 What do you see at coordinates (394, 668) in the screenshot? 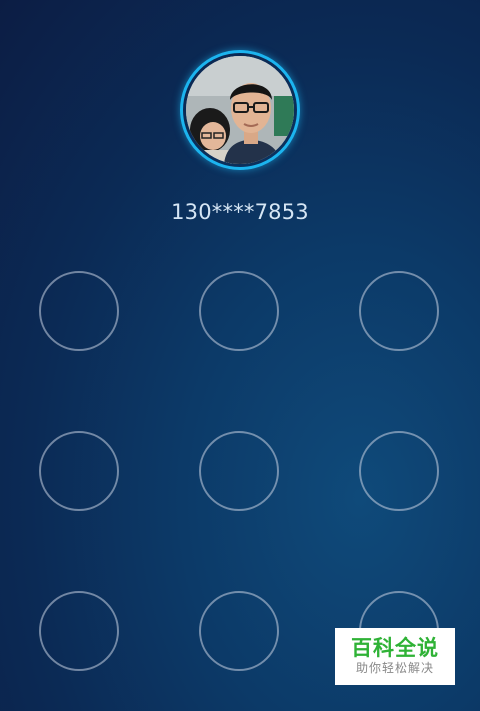
I see `watermark-subtitle: 助你轻松解决` at bounding box center [394, 668].